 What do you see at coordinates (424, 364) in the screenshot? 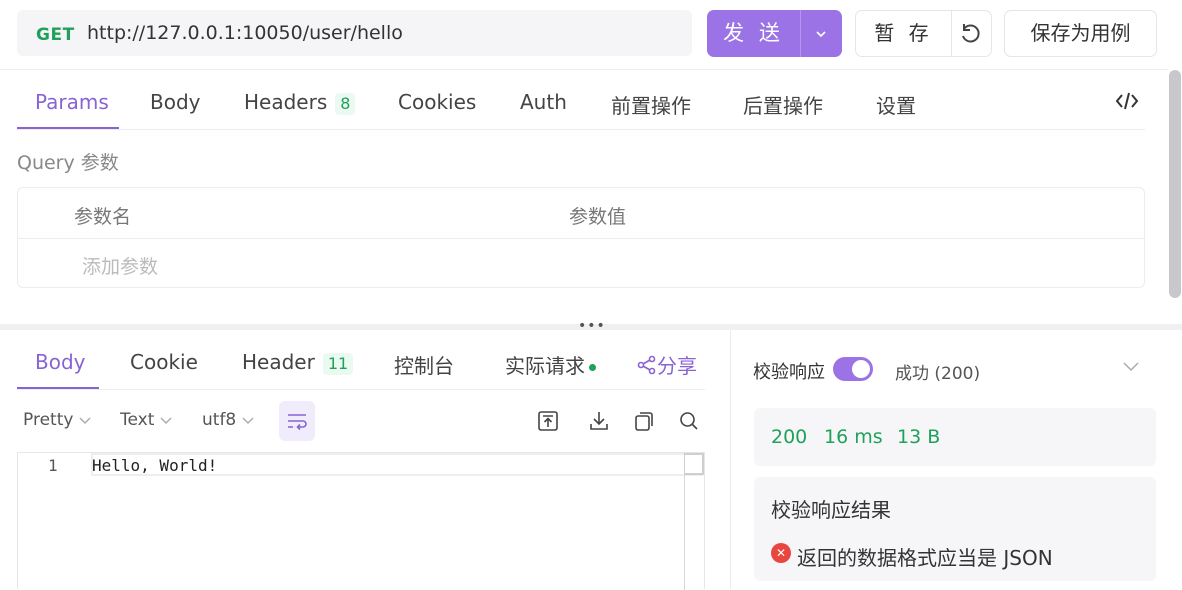
I see `response-tab-console: 控制台` at bounding box center [424, 364].